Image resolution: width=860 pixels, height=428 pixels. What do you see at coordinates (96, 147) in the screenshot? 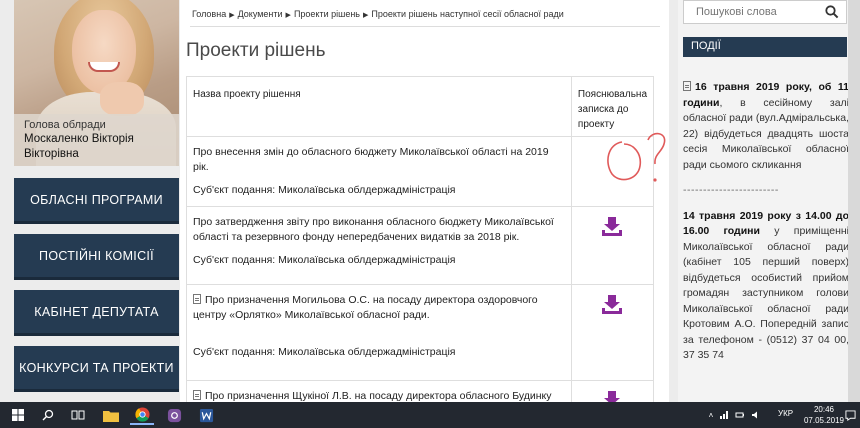
I see `profile-name: Москаленко Вікторія Вікторівна` at bounding box center [96, 147].